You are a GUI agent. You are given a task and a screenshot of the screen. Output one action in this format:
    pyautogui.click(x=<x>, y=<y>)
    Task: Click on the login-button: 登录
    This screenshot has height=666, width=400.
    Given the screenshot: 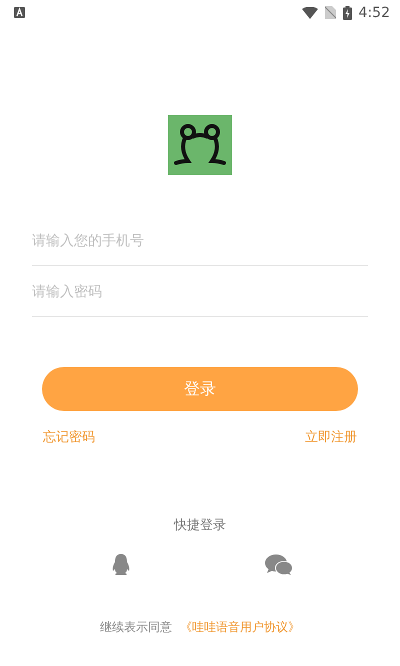 What is the action you would take?
    pyautogui.click(x=200, y=389)
    